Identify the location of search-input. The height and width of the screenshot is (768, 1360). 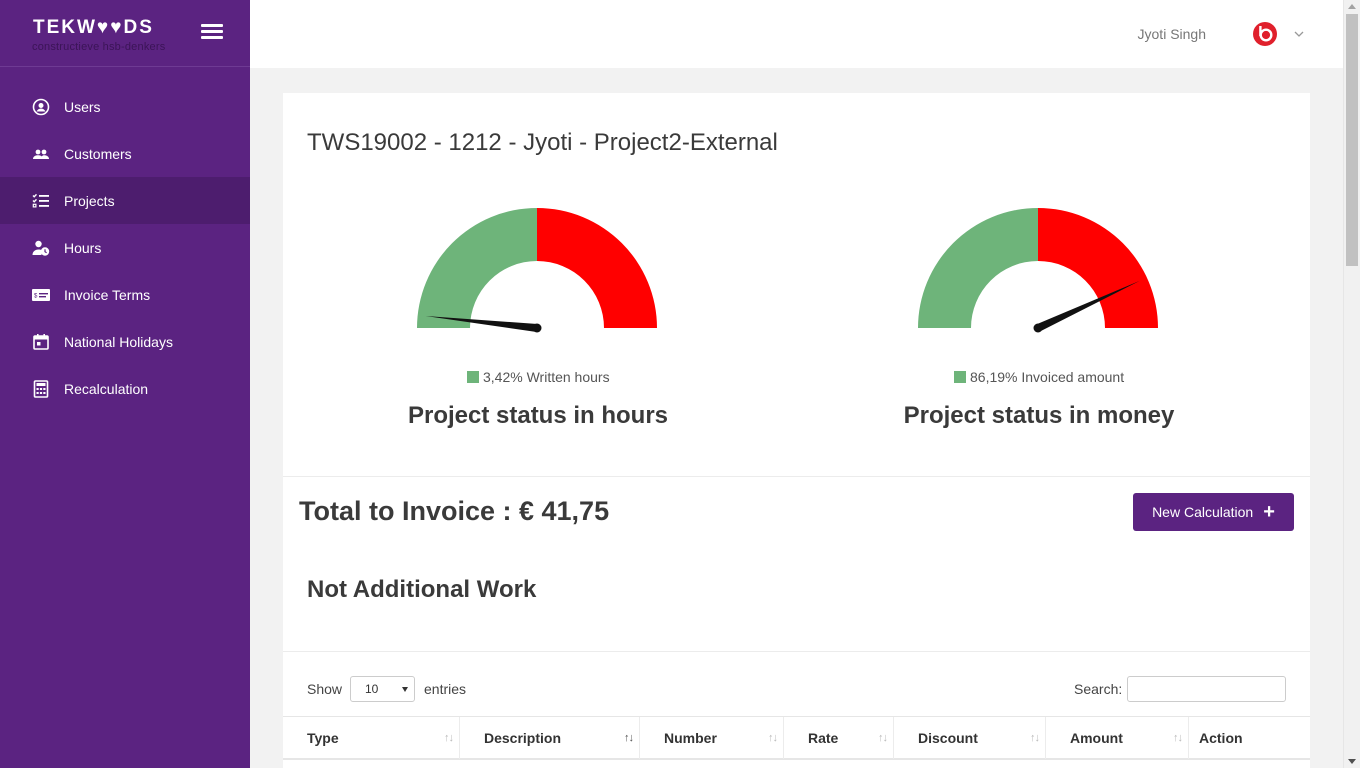
(1206, 689).